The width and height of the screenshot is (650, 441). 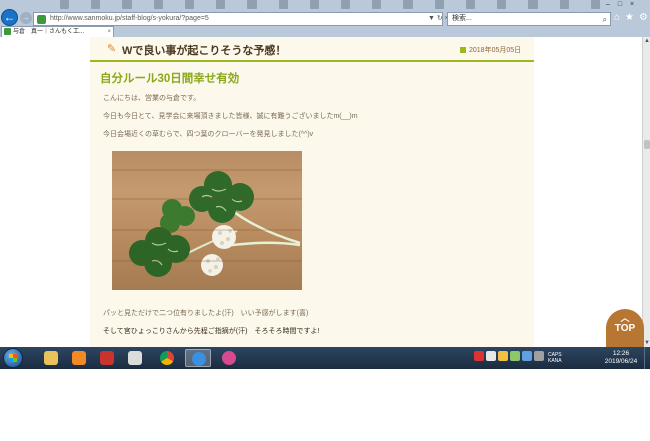 I want to click on post-headline: 自分ルール30日間幸せ有効, so click(x=170, y=79).